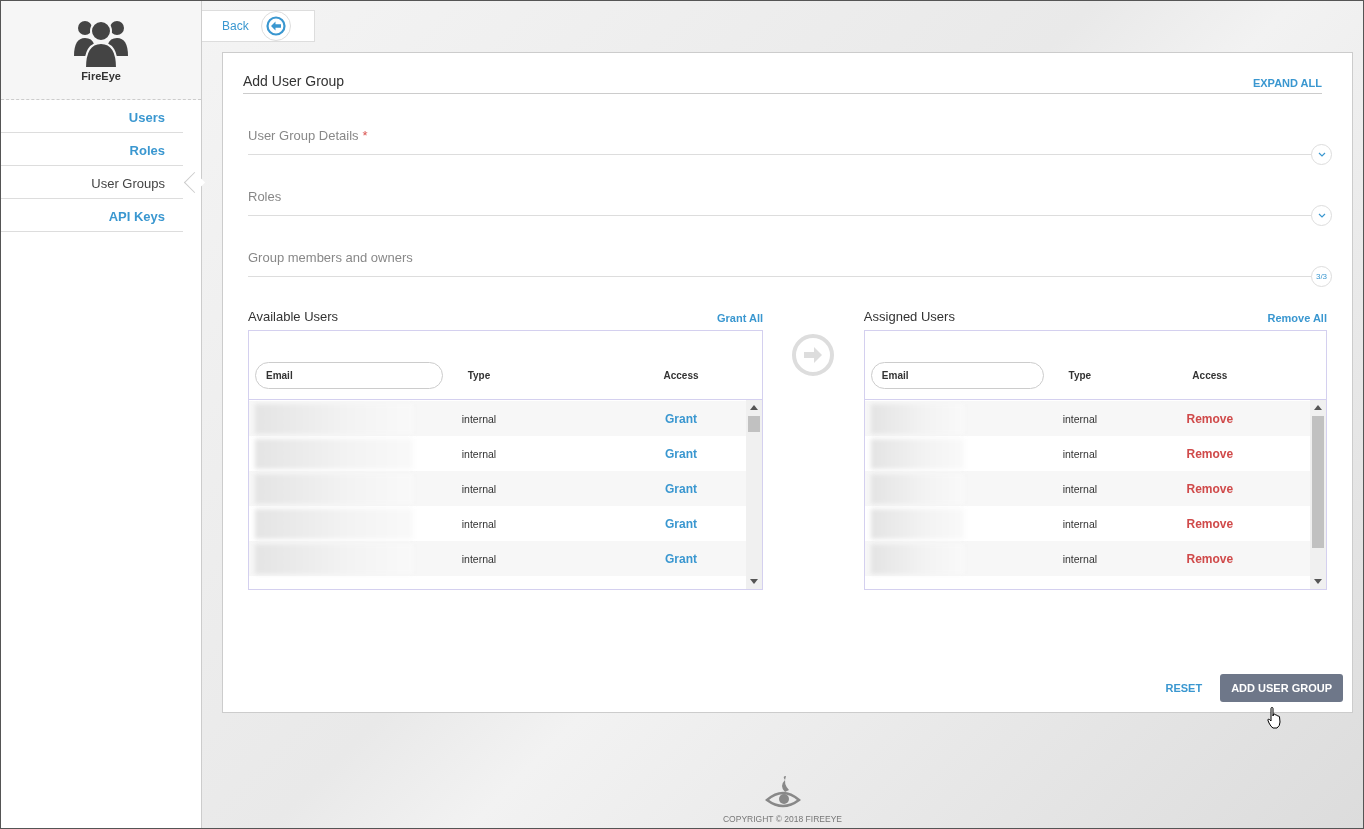 The width and height of the screenshot is (1364, 829). Describe the element at coordinates (1321, 276) in the screenshot. I see `step-count: 3/3` at that location.